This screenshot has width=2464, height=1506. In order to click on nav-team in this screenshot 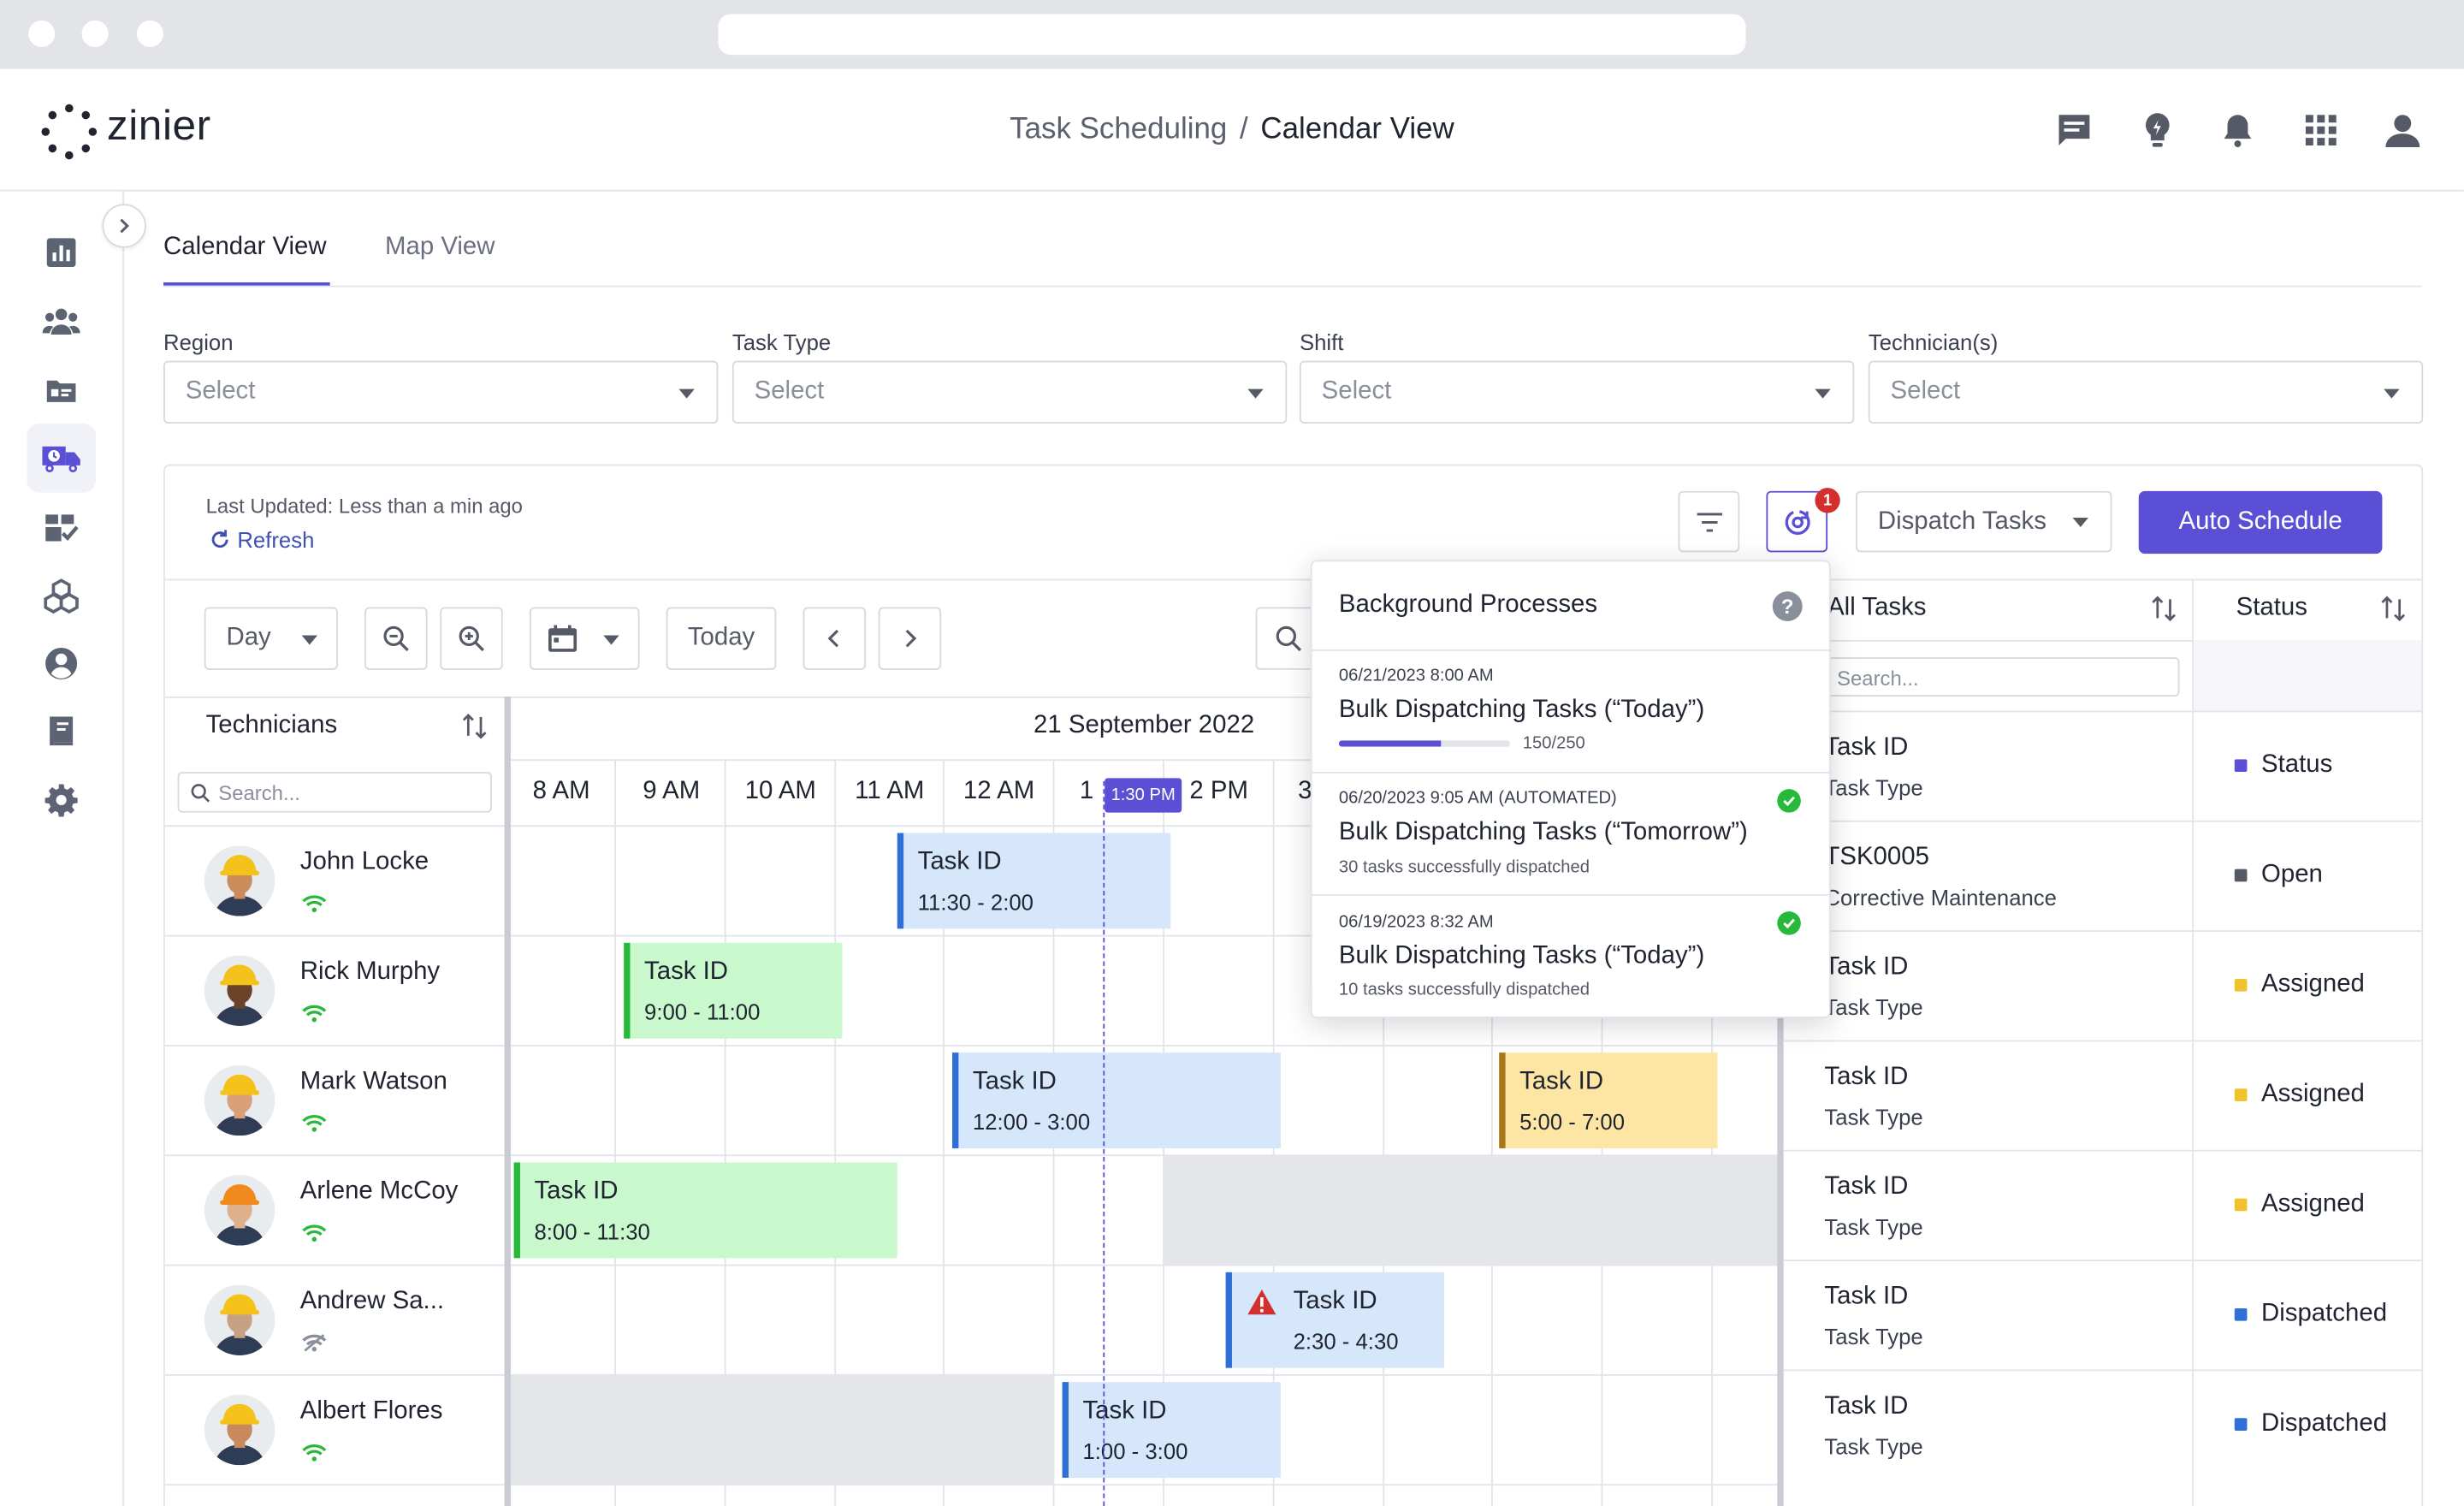, I will do `click(61, 322)`.